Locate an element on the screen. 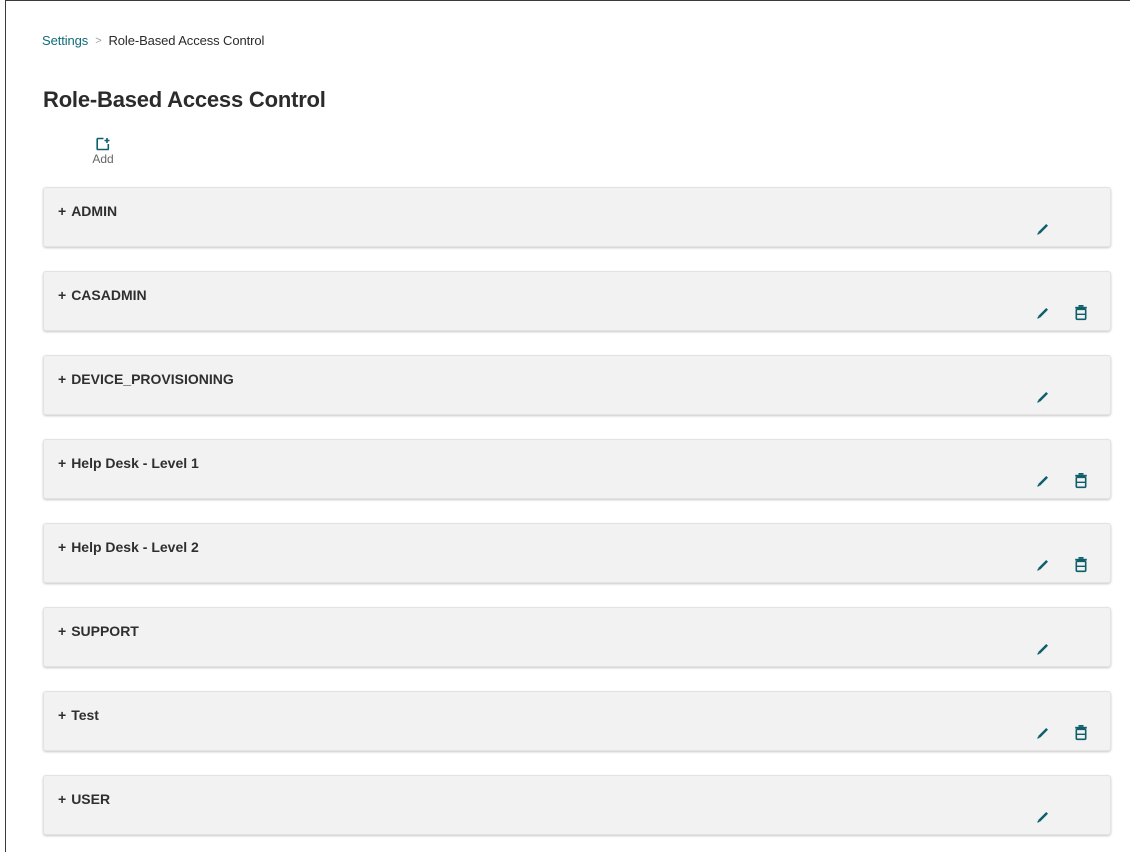 The image size is (1131, 859). role-expand-toggle: + SUPPORT is located at coordinates (98, 631).